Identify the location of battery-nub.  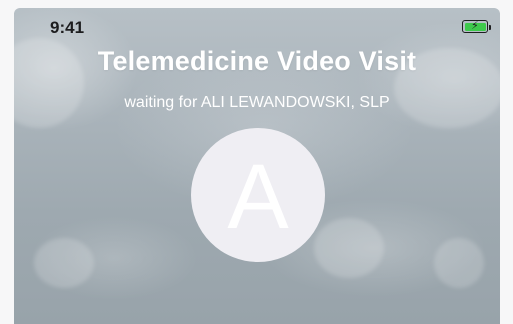
(489, 27).